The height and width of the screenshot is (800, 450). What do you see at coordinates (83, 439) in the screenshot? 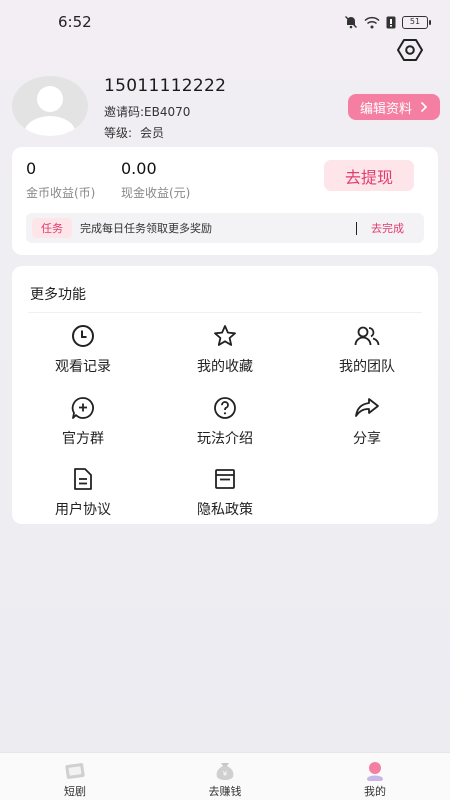
I see `feature-label: 官方群` at bounding box center [83, 439].